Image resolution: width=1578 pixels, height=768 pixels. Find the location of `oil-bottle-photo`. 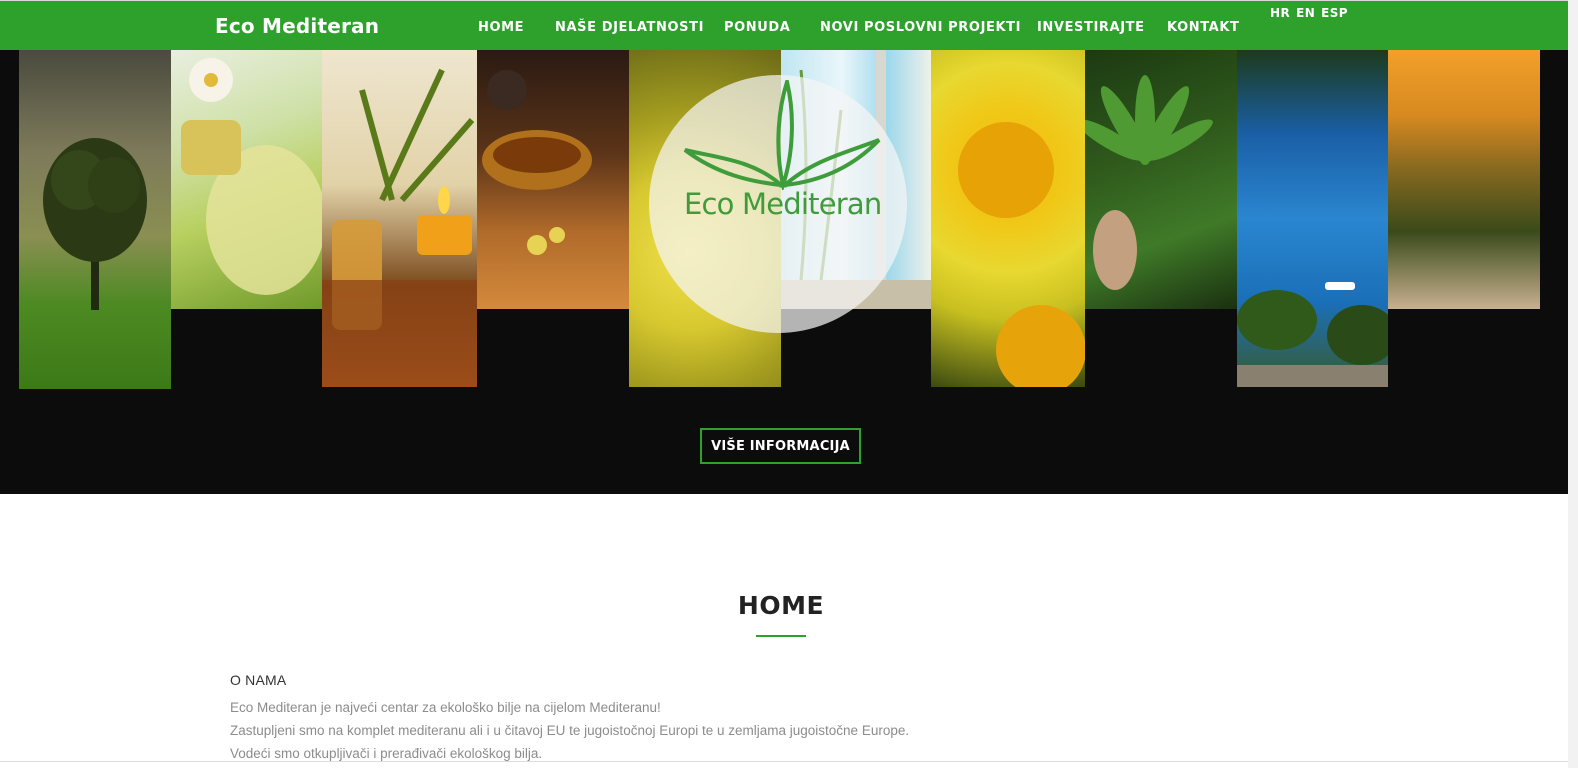

oil-bottle-photo is located at coordinates (246, 179).